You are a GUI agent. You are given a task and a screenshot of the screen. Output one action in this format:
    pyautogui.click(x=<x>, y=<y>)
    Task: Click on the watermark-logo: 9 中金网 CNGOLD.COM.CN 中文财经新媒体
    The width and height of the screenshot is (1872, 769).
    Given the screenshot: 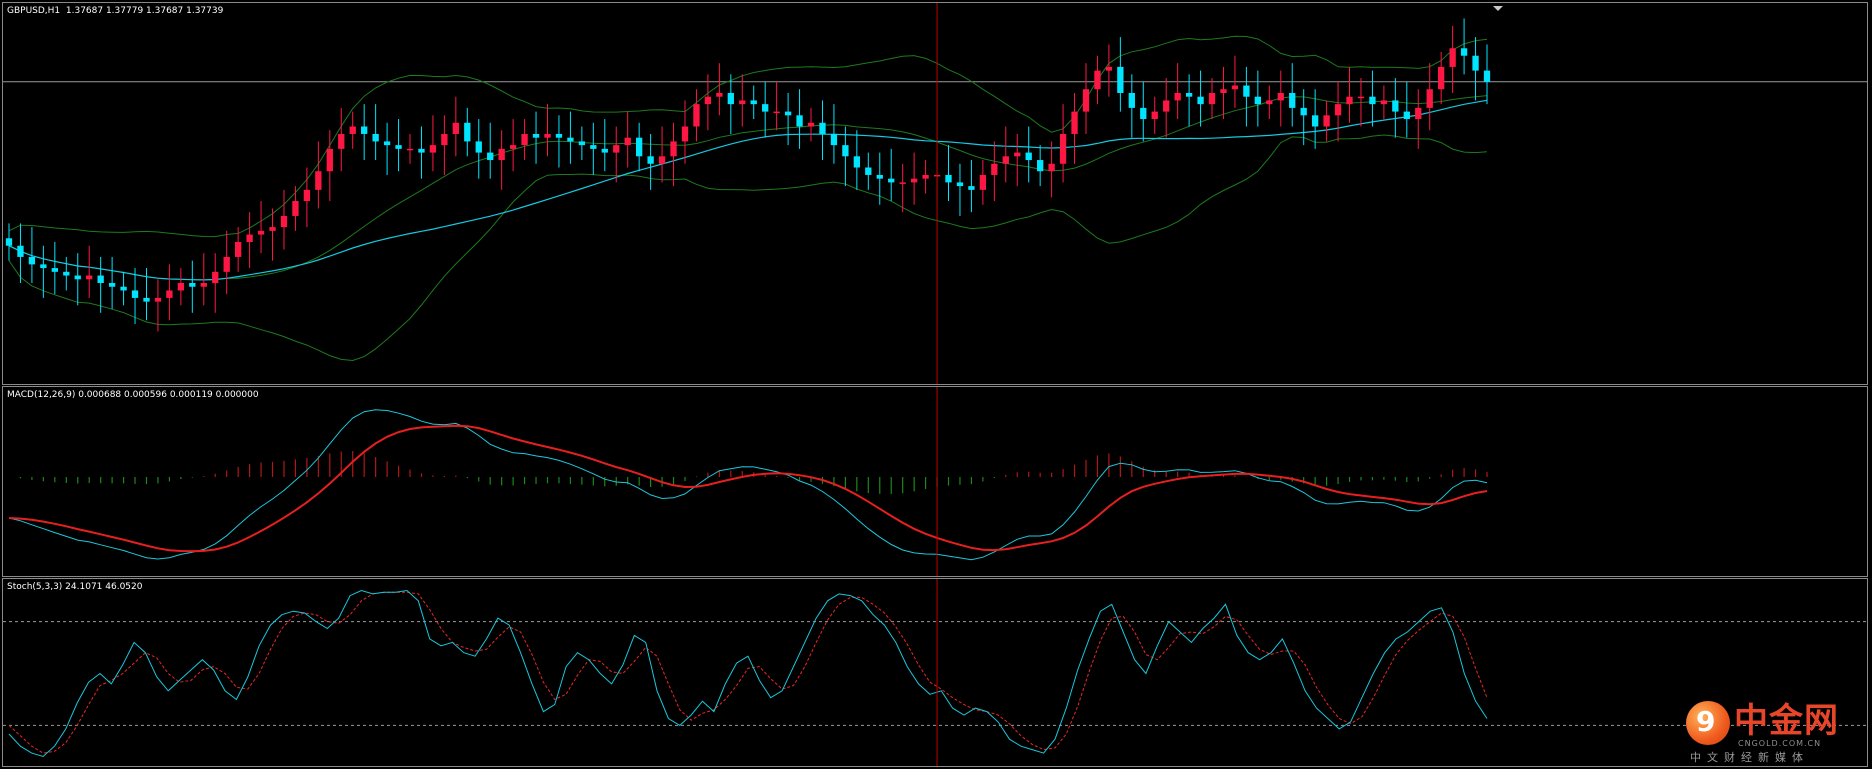 What is the action you would take?
    pyautogui.click(x=1775, y=732)
    